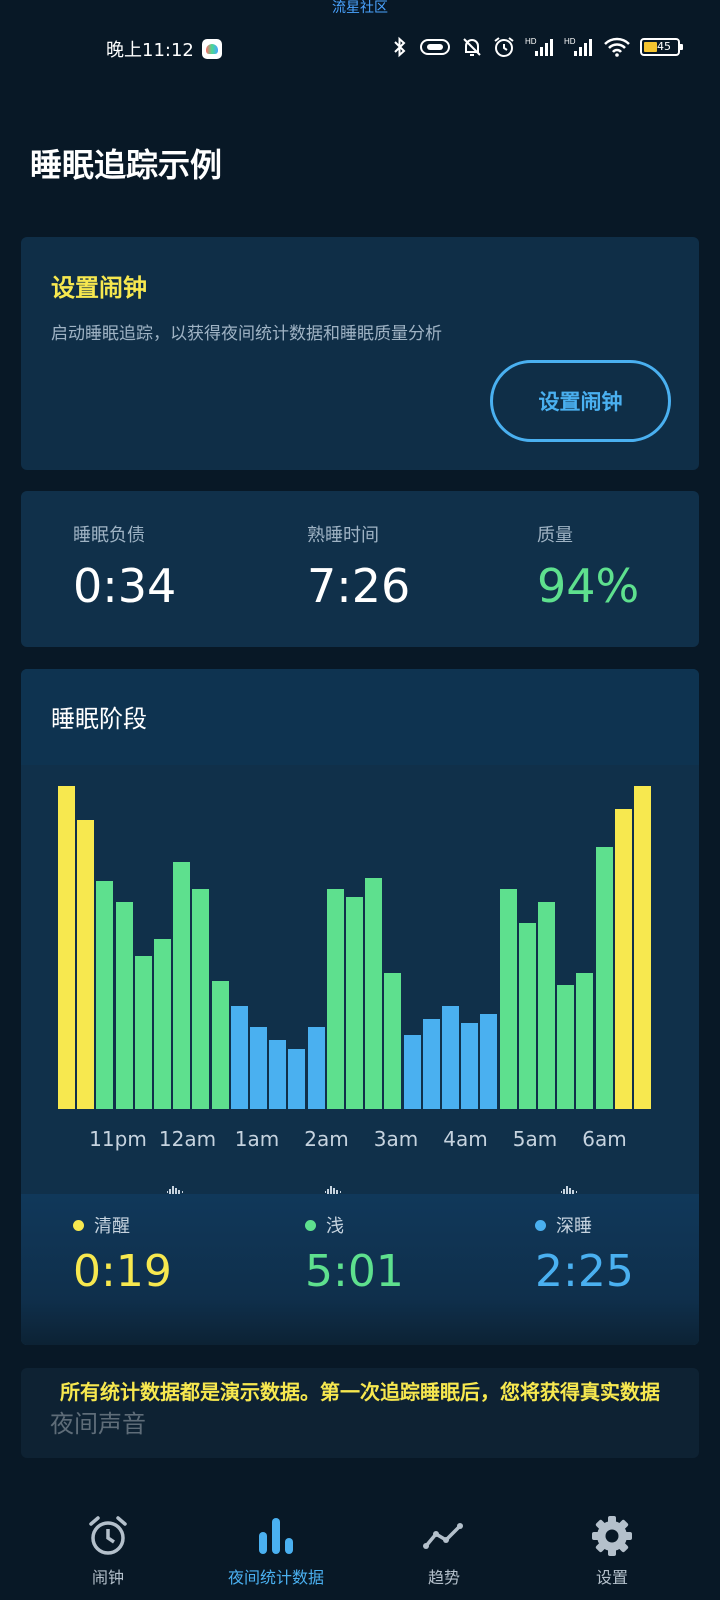 The width and height of the screenshot is (720, 1600). Describe the element at coordinates (604, 1139) in the screenshot. I see `x-tick-label: 6am` at that location.